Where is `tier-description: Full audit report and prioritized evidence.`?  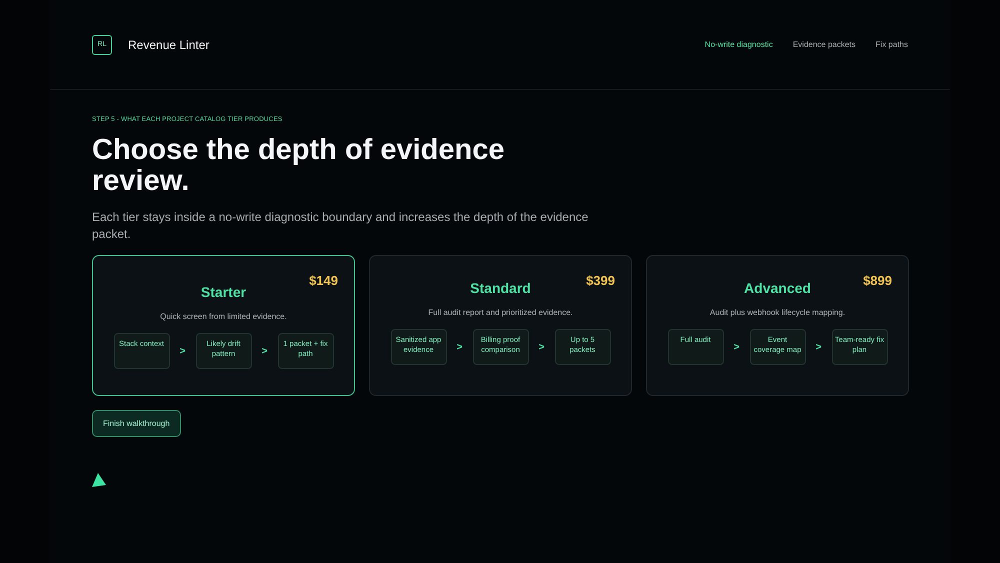 tier-description: Full audit report and prioritized evidence. is located at coordinates (500, 312).